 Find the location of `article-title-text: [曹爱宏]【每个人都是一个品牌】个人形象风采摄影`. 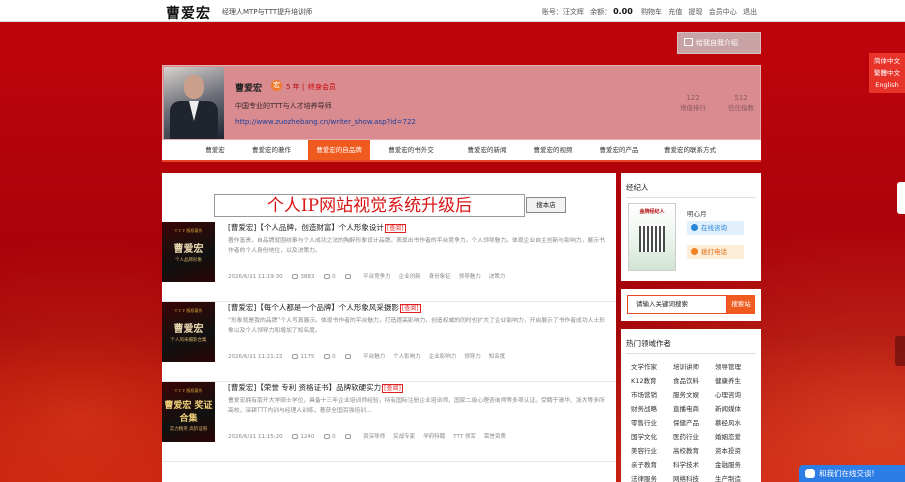

article-title-text: [曹爱宏]【每个人都是一个品牌】个人形象风采摄影 is located at coordinates (313, 307).